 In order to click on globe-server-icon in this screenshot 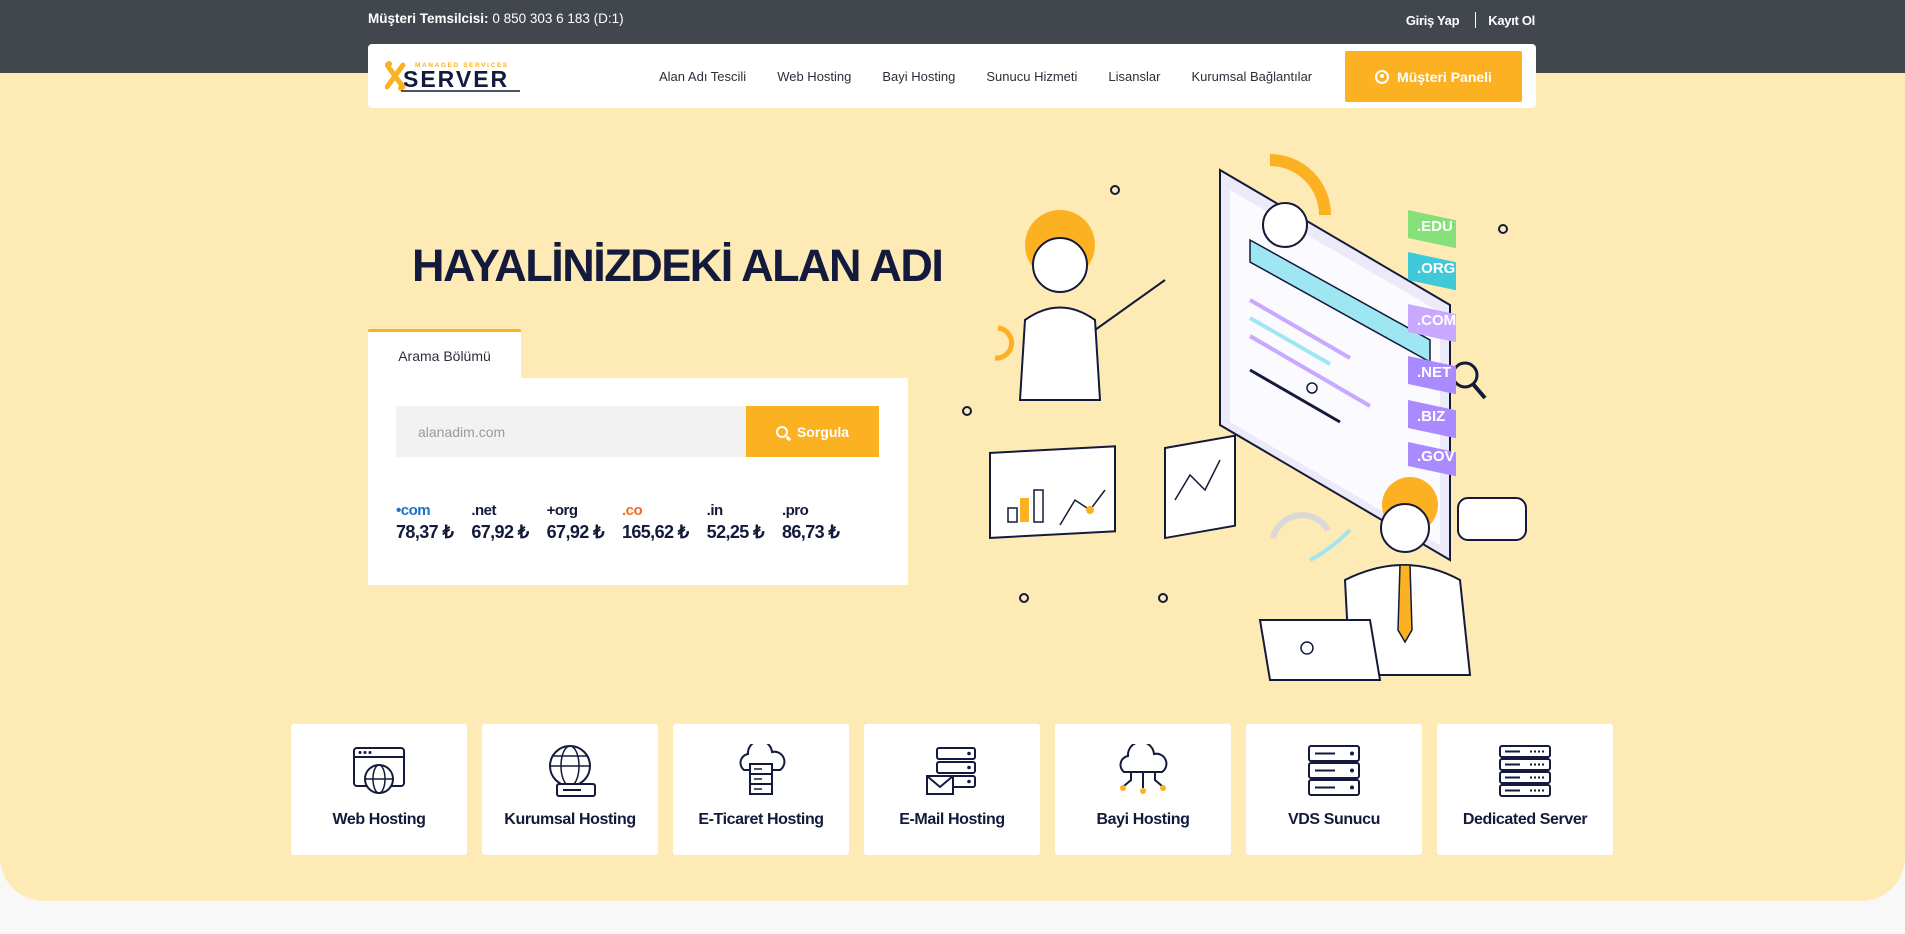, I will do `click(572, 771)`.